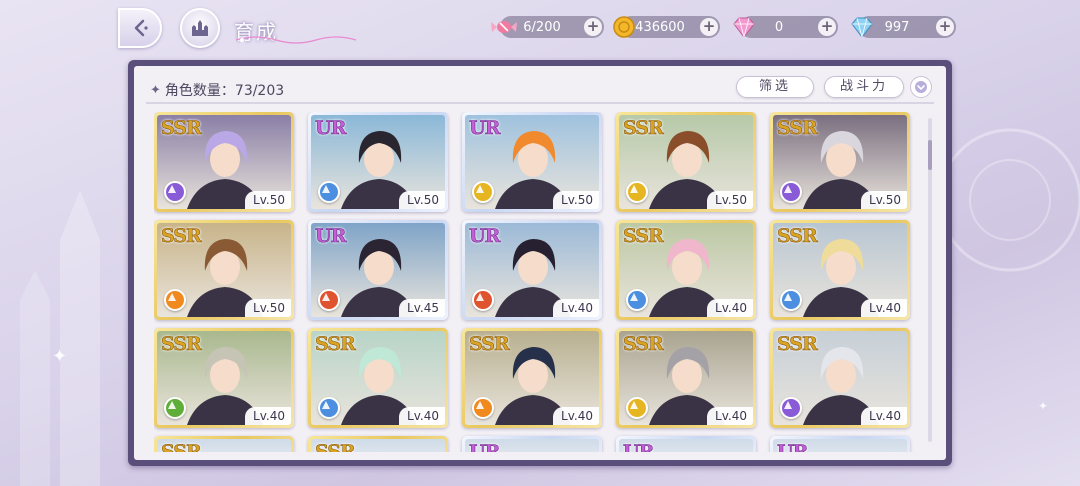 This screenshot has height=486, width=1080. I want to click on sort-power-button: 战斗力, so click(864, 87).